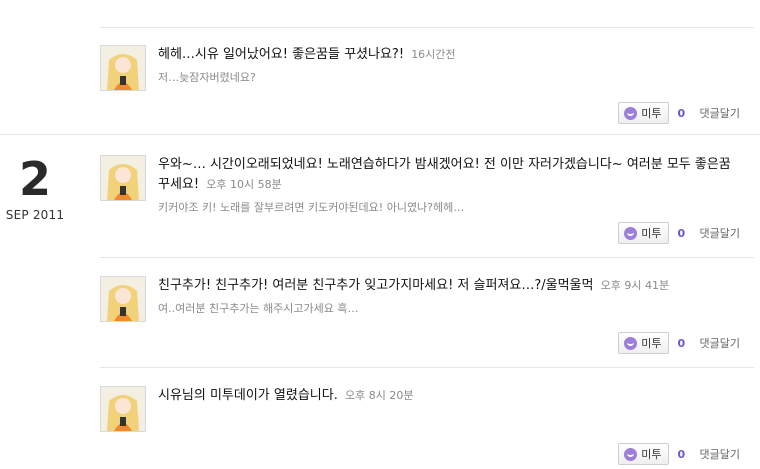 This screenshot has height=469, width=760. I want to click on date-divider, so click(380, 134).